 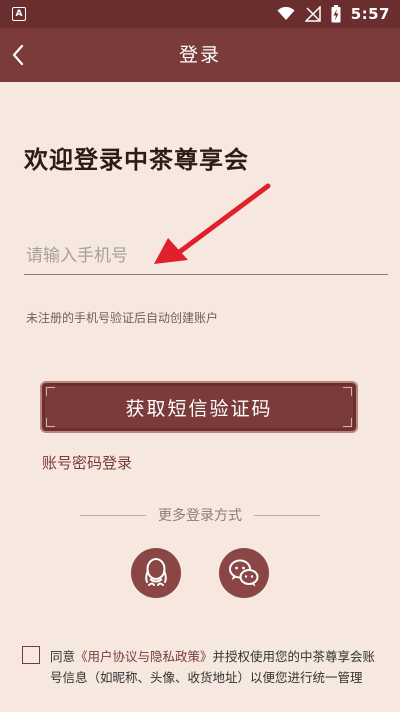 What do you see at coordinates (370, 14) in the screenshot?
I see `status-time: 5:57` at bounding box center [370, 14].